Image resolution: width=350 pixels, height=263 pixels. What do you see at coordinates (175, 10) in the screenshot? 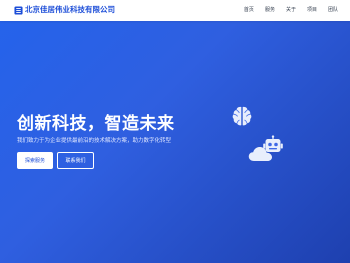
I see `site-header: 北京佳居伟业科技有限公司 首页 服务 关于 项目 团队` at bounding box center [175, 10].